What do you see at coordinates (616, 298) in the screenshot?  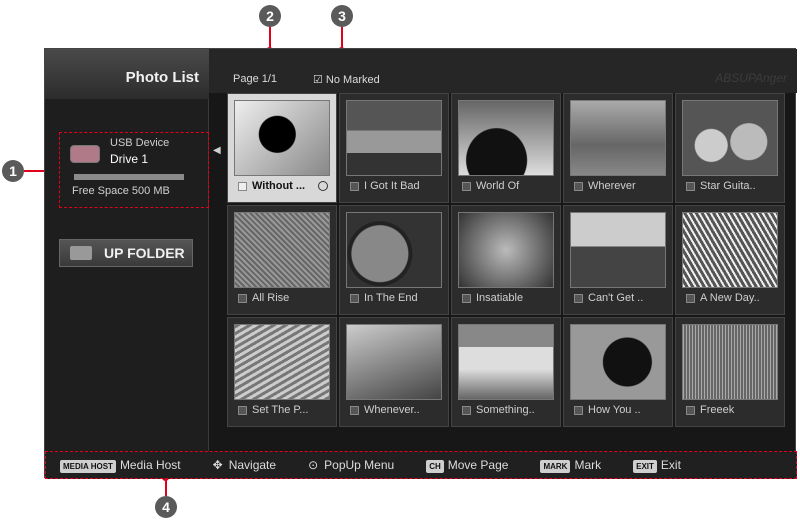 I see `photo-title: Can't Get ..` at bounding box center [616, 298].